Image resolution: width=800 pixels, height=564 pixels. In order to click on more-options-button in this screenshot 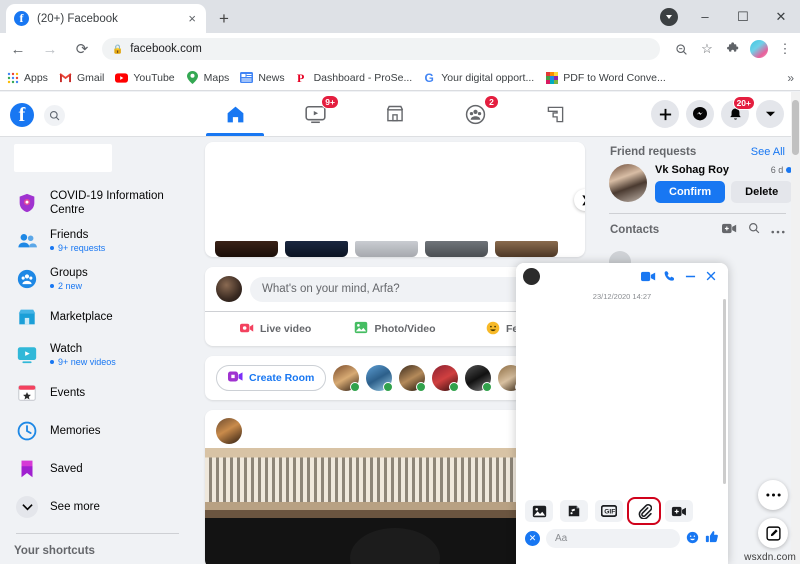, I will do `click(773, 495)`.